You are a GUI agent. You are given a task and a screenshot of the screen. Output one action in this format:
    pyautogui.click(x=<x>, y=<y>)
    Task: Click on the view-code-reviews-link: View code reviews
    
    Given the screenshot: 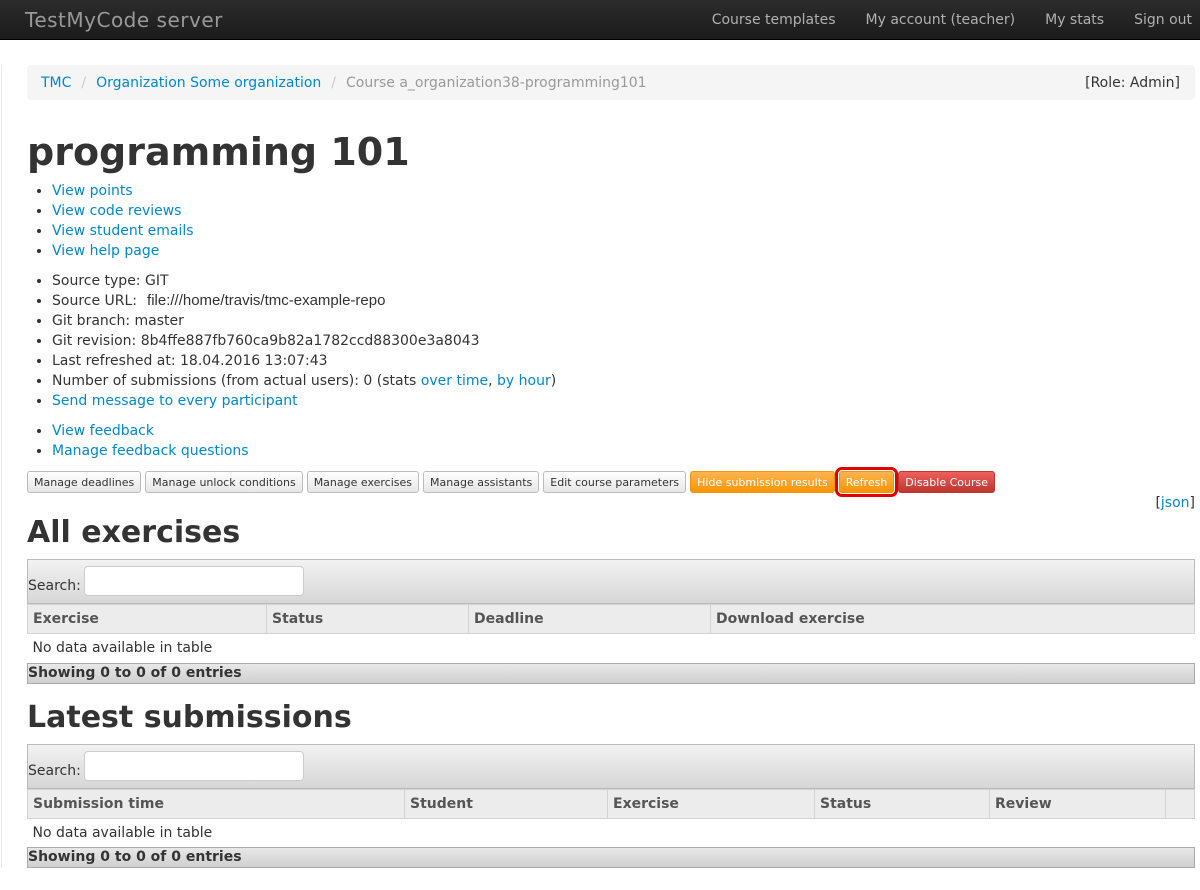 What is the action you would take?
    pyautogui.click(x=116, y=211)
    